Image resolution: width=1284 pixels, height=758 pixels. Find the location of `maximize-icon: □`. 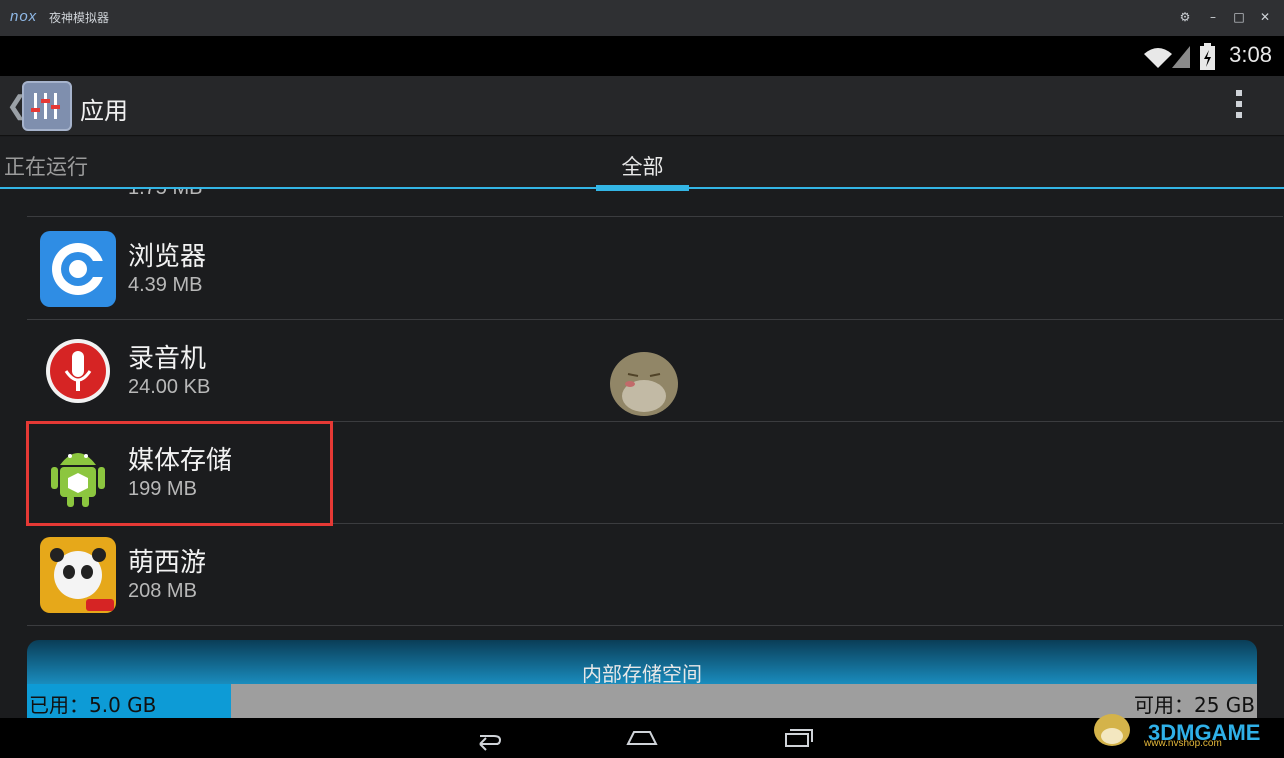

maximize-icon: □ is located at coordinates (1239, 17).